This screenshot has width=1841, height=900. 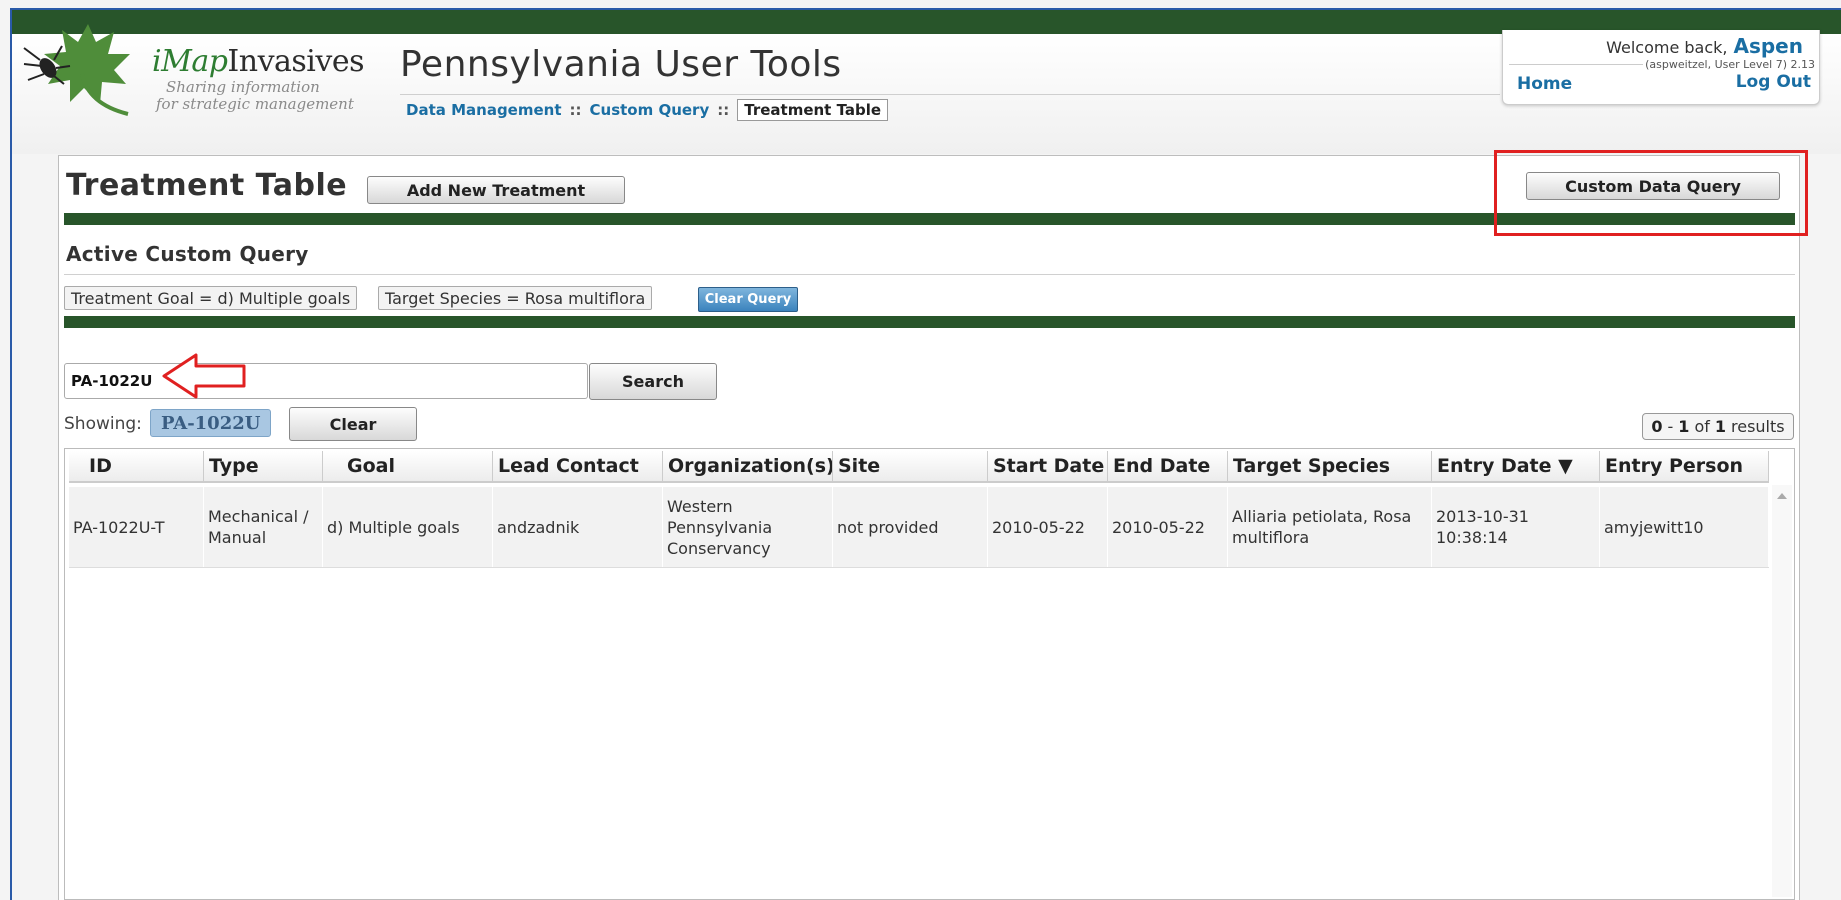 What do you see at coordinates (1651, 193) in the screenshot?
I see `red-highlight-box` at bounding box center [1651, 193].